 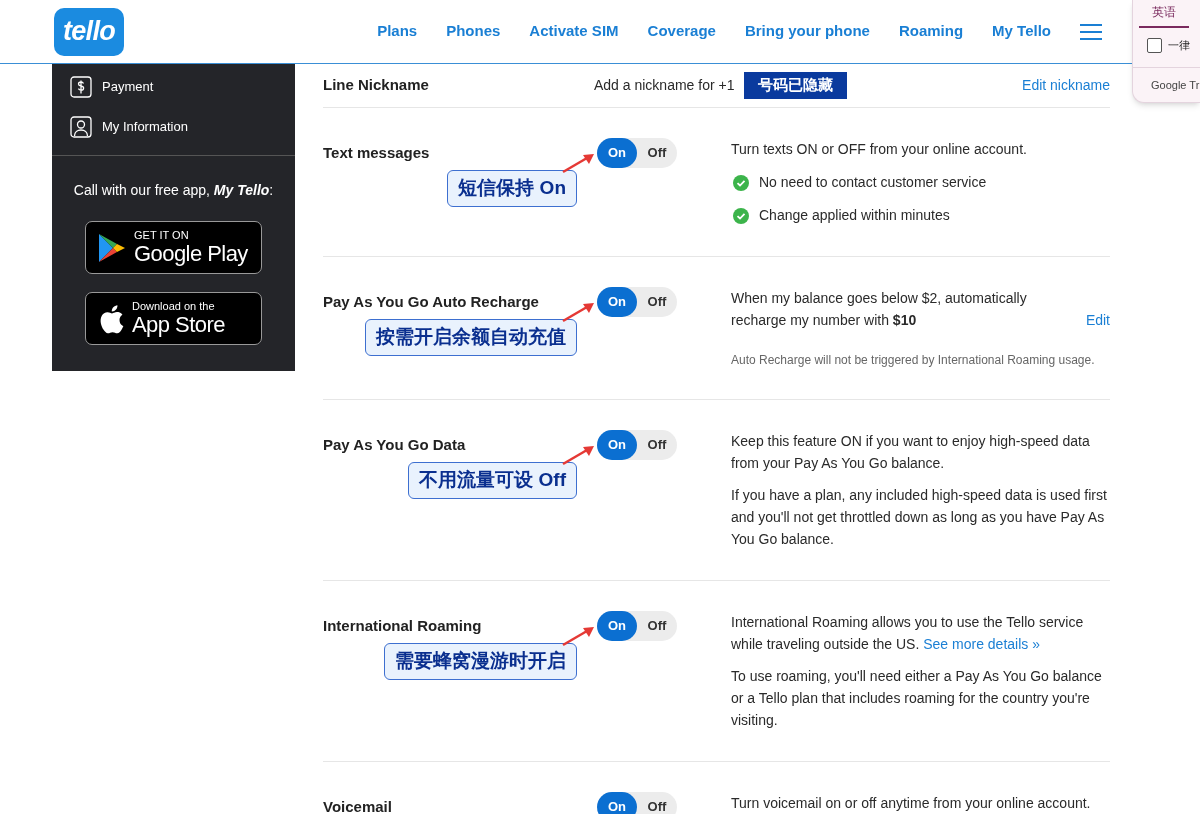 I want to click on description-text: Keep this feature ON if you want to enjoy high-speed data from your Pay As You Go balance., so click(x=911, y=452).